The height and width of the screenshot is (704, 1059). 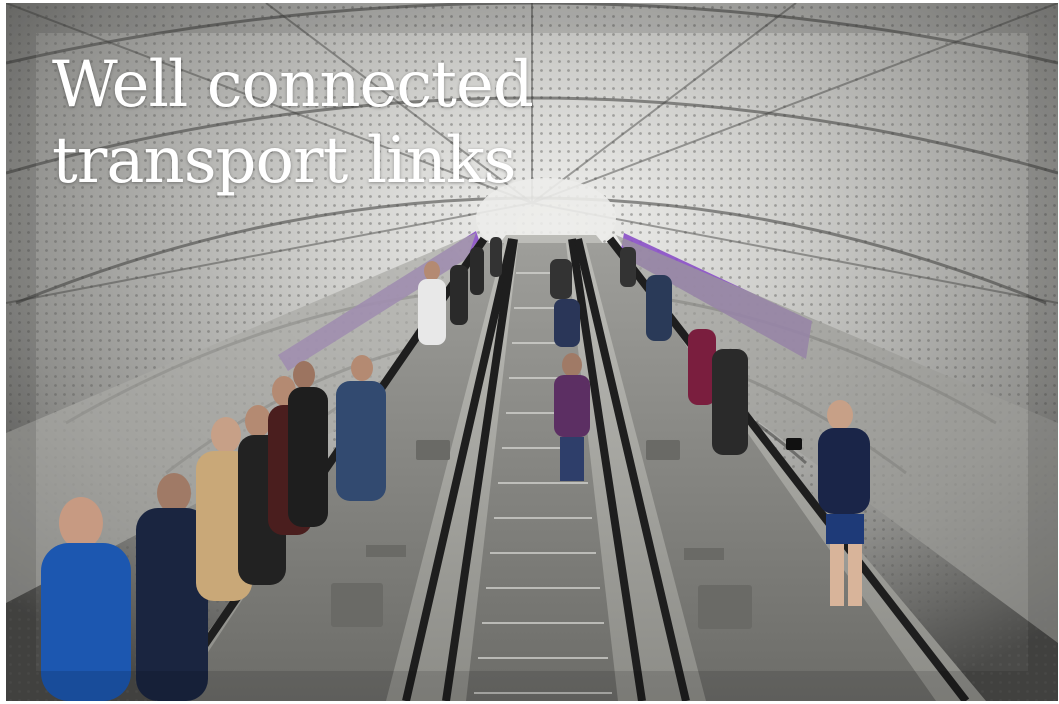 I want to click on headline-line-1: Well connected, so click(x=293, y=85).